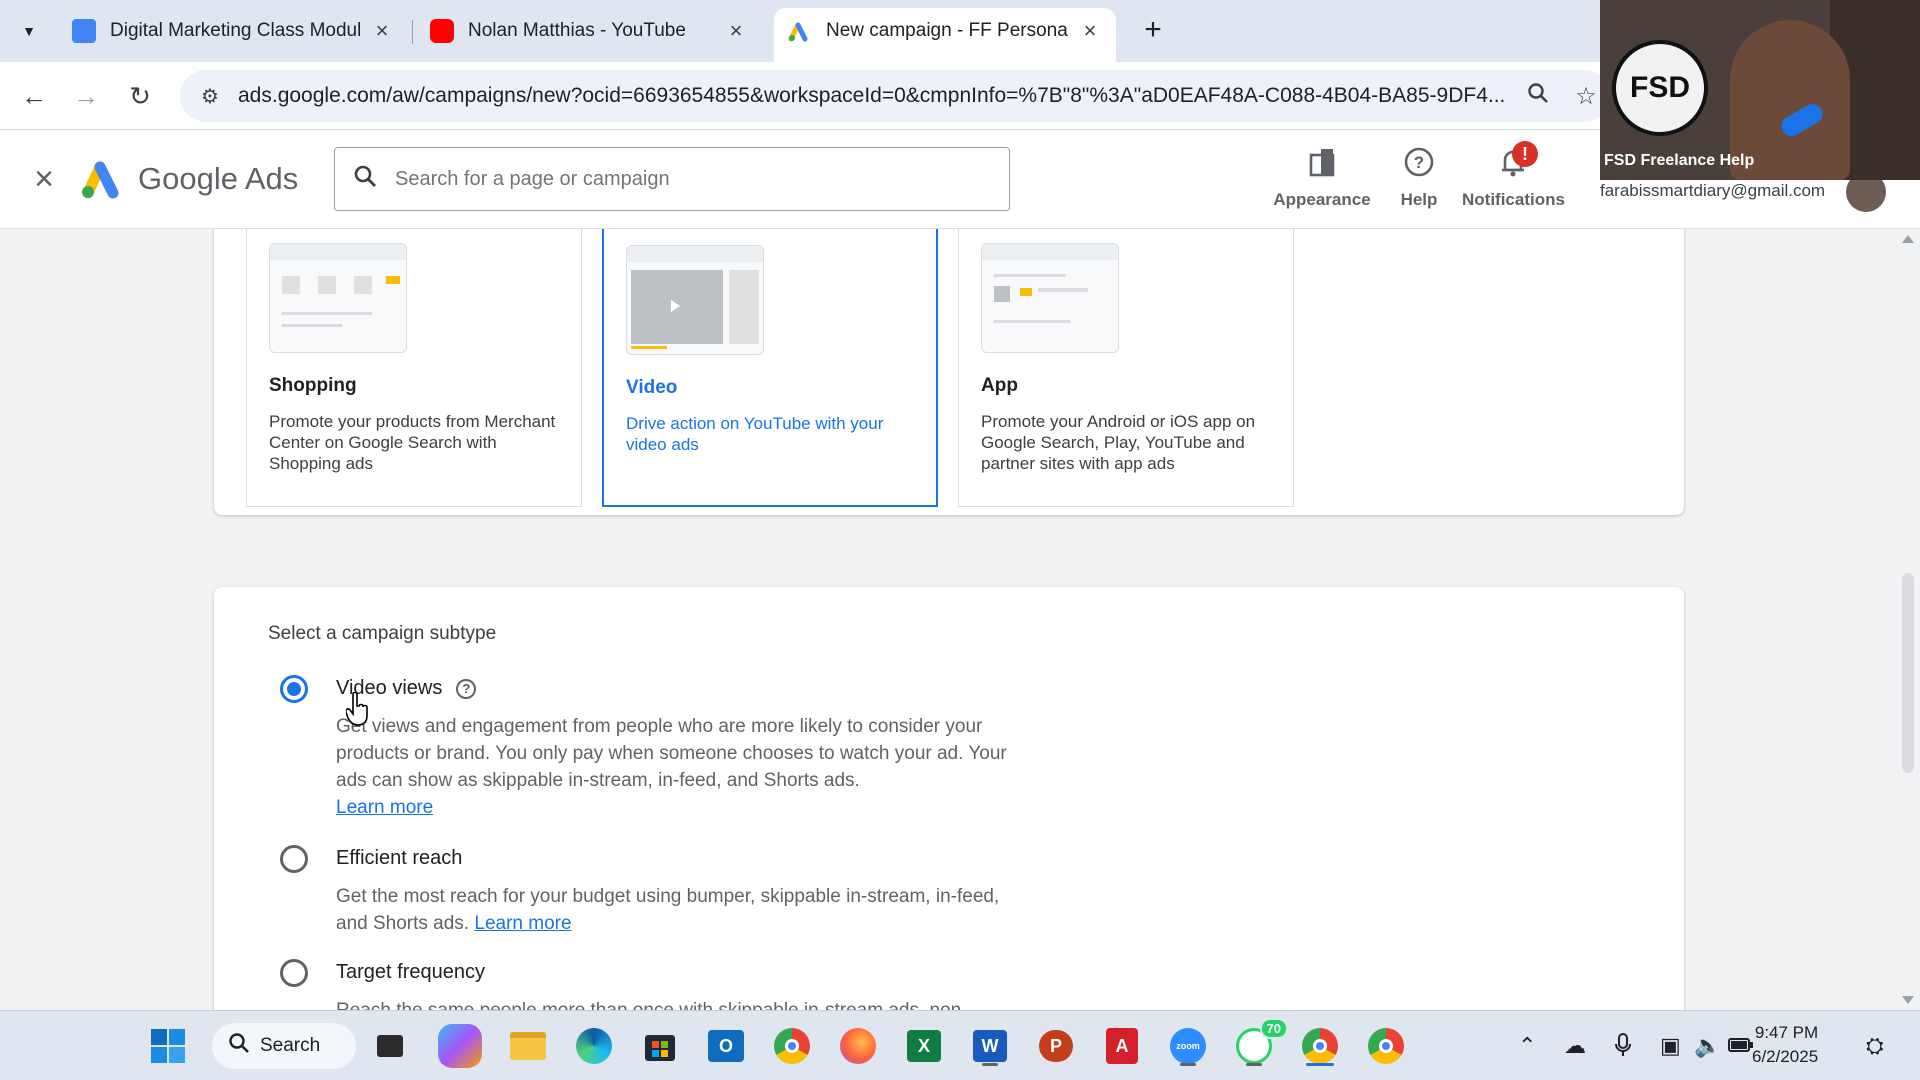  Describe the element at coordinates (1322, 199) in the screenshot. I see `appearance-label: Appearance` at that location.